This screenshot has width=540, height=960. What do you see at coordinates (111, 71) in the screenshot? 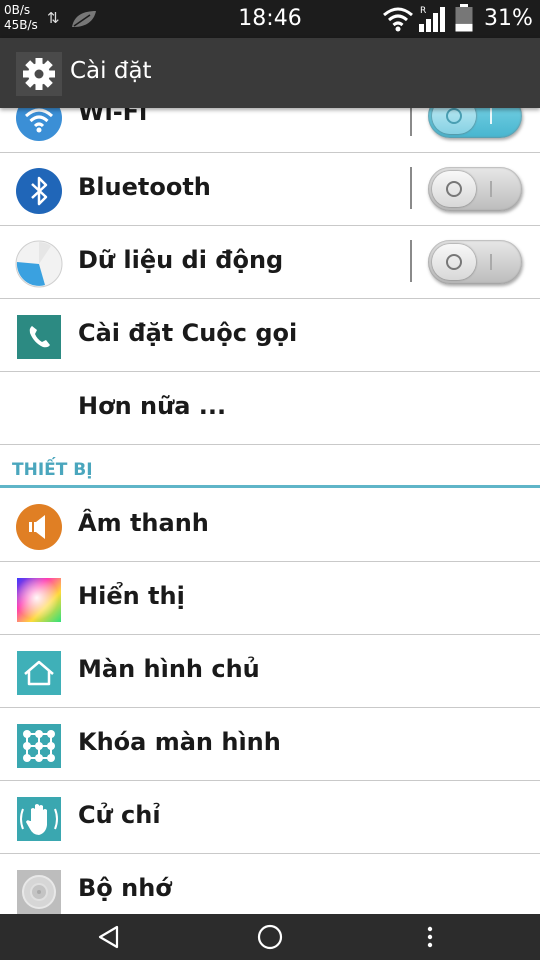
I see `page-title: Cài đặt` at bounding box center [111, 71].